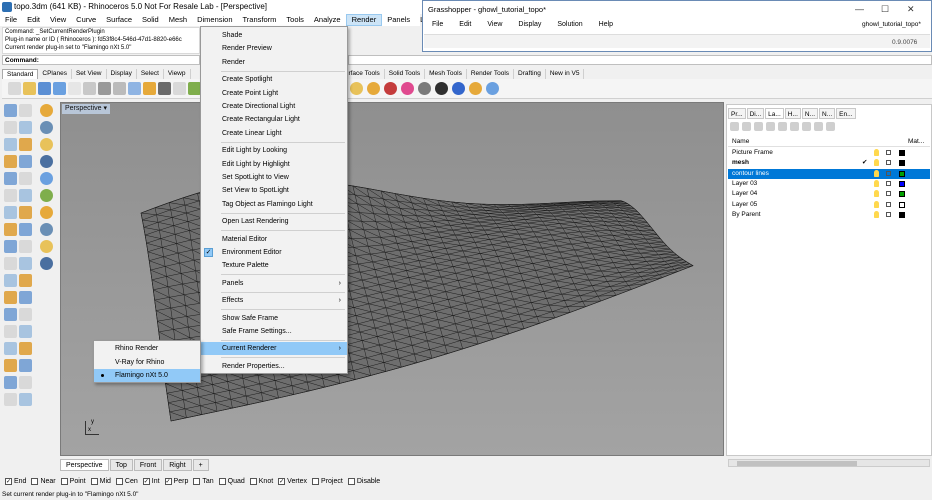 The width and height of the screenshot is (932, 500). Describe the element at coordinates (15, 481) in the screenshot. I see `osnap-end: ✓ End` at that location.